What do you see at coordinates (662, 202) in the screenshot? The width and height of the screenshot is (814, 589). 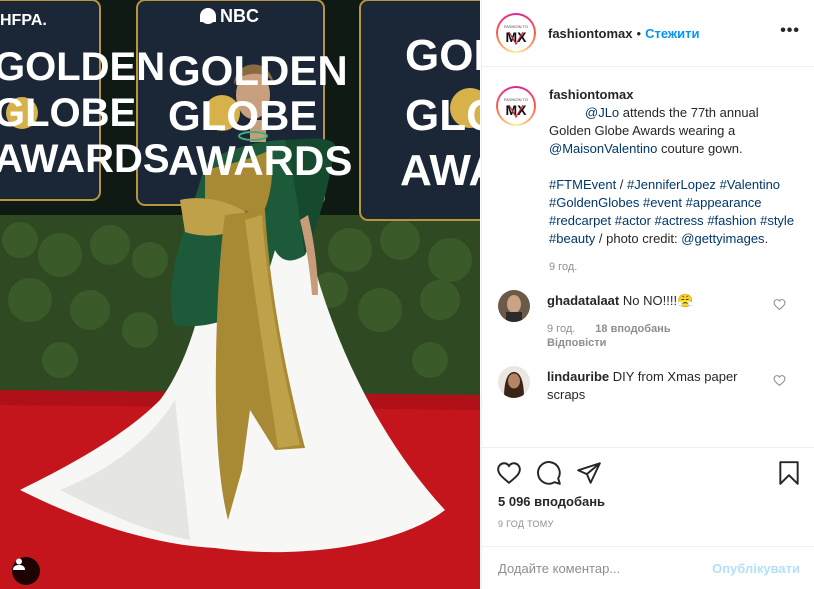 I see `hashtag: #event` at bounding box center [662, 202].